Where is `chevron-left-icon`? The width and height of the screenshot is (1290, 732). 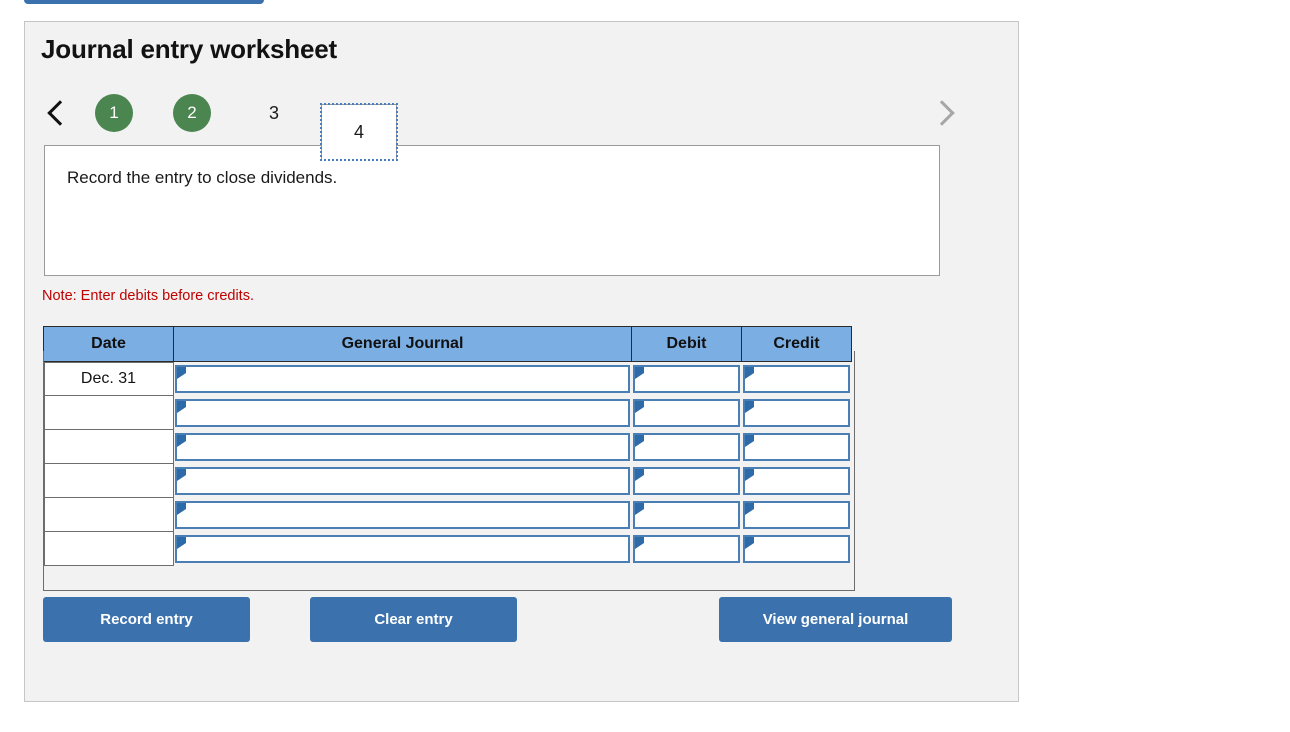
chevron-left-icon is located at coordinates (60, 113).